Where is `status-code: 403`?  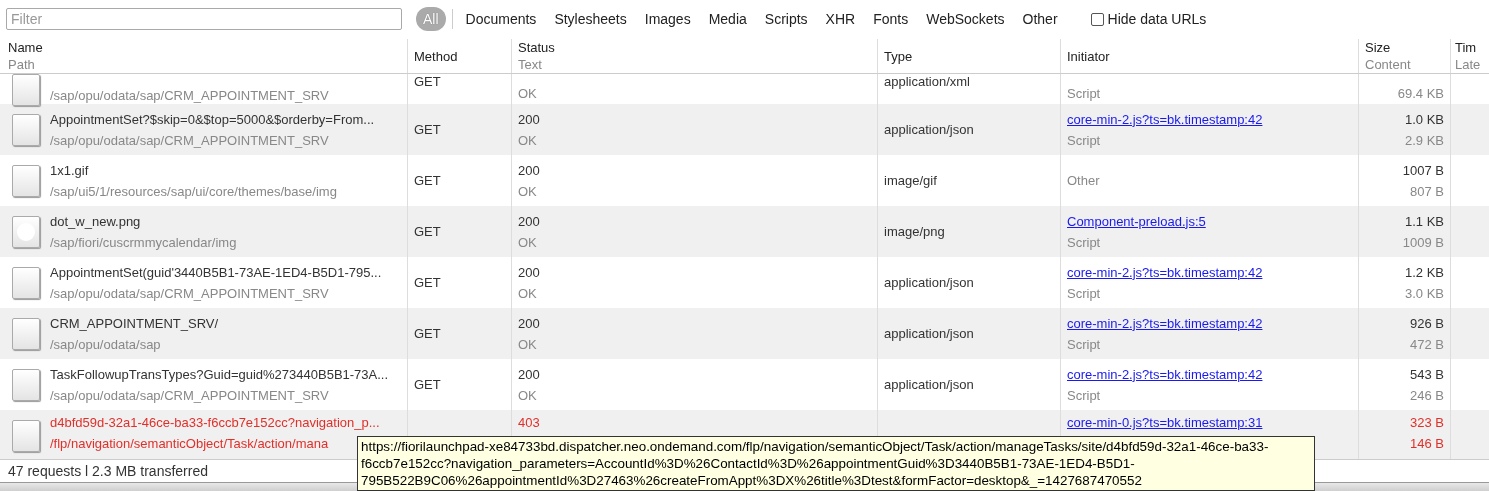 status-code: 403 is located at coordinates (529, 423).